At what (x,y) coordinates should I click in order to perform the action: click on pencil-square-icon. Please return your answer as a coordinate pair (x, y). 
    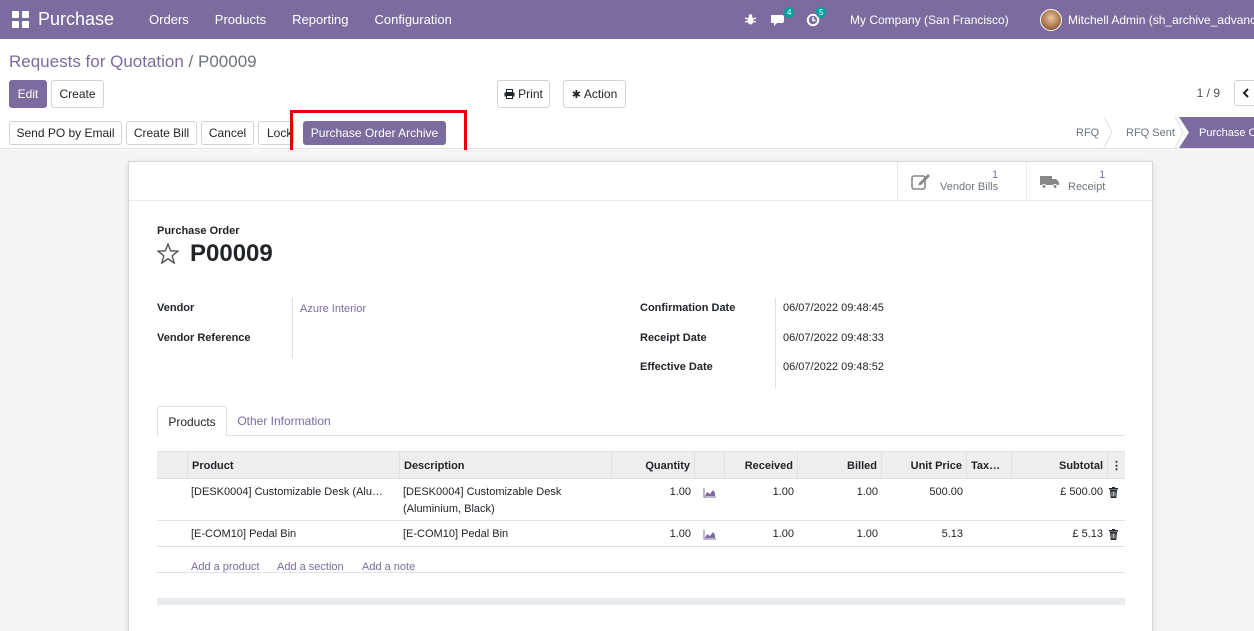
    Looking at the image, I should click on (920, 182).